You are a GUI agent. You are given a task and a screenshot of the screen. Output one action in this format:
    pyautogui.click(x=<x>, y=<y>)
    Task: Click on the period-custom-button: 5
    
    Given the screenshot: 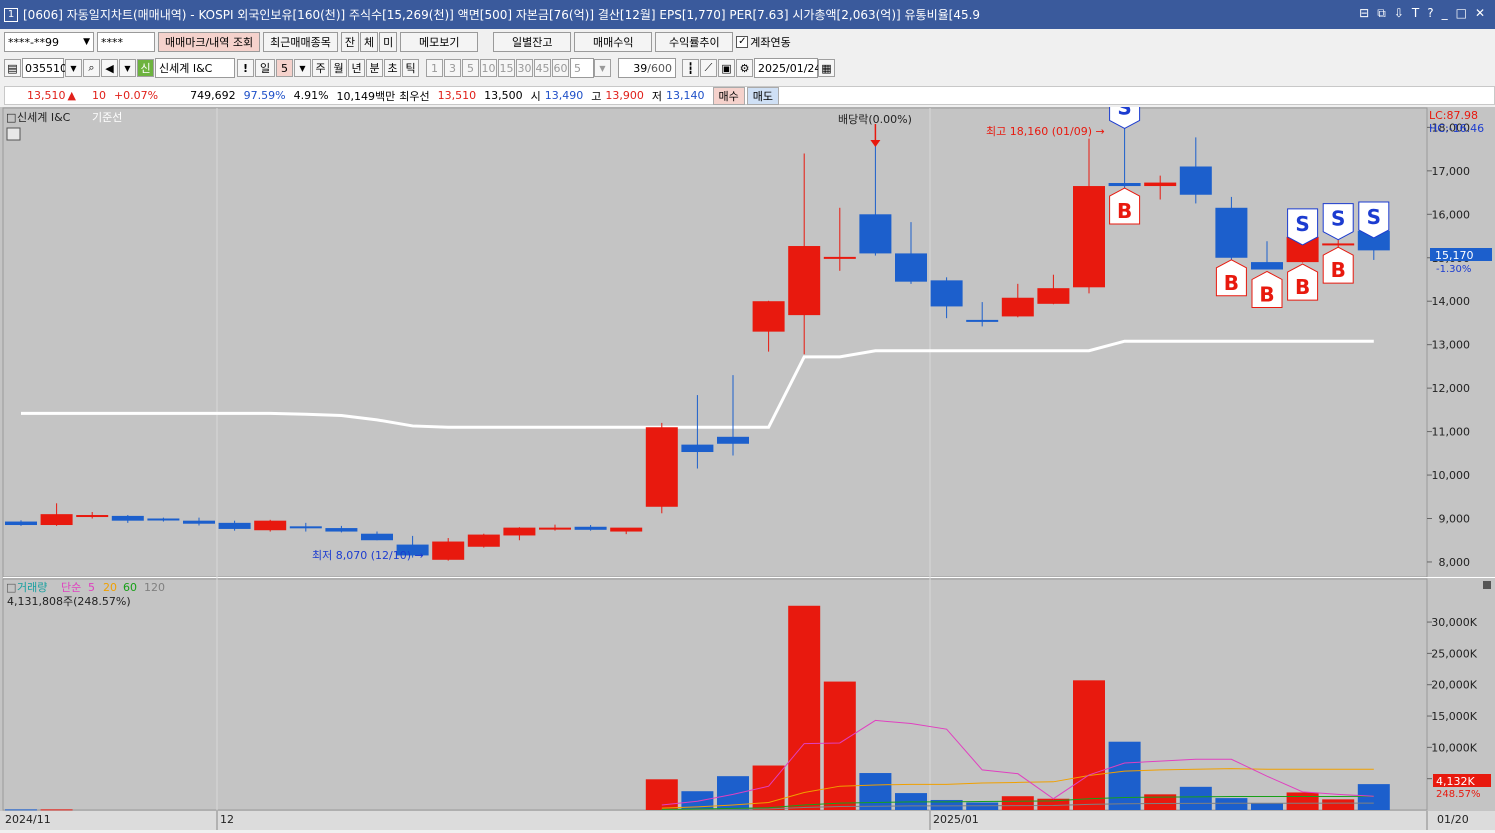 What is the action you would take?
    pyautogui.click(x=284, y=68)
    